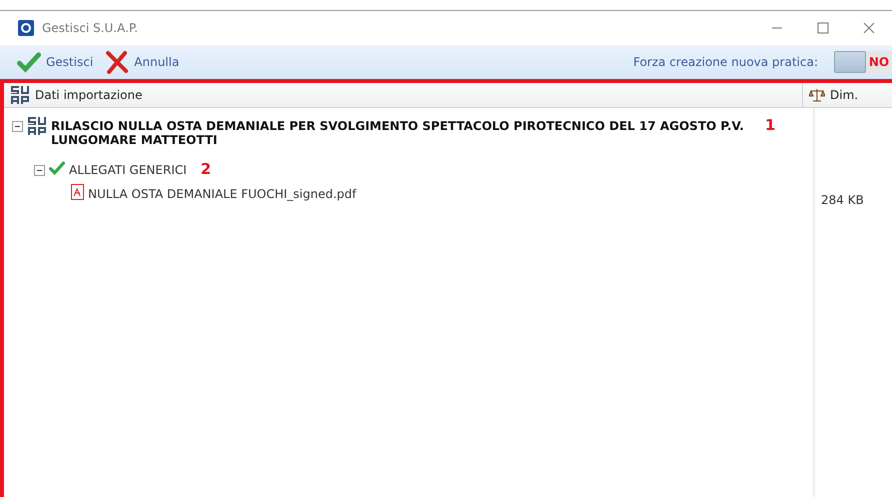 This screenshot has width=892, height=497. Describe the element at coordinates (403, 95) in the screenshot. I see `column-header: Dati importazione` at that location.